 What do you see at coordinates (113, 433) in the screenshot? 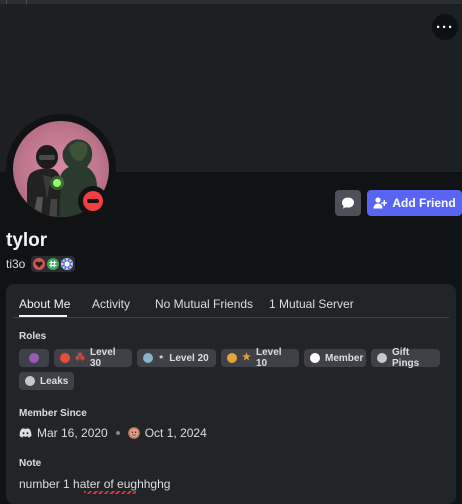
I see `member-since-row: Mar 16, 2020 Oct 1, 2024` at bounding box center [113, 433].